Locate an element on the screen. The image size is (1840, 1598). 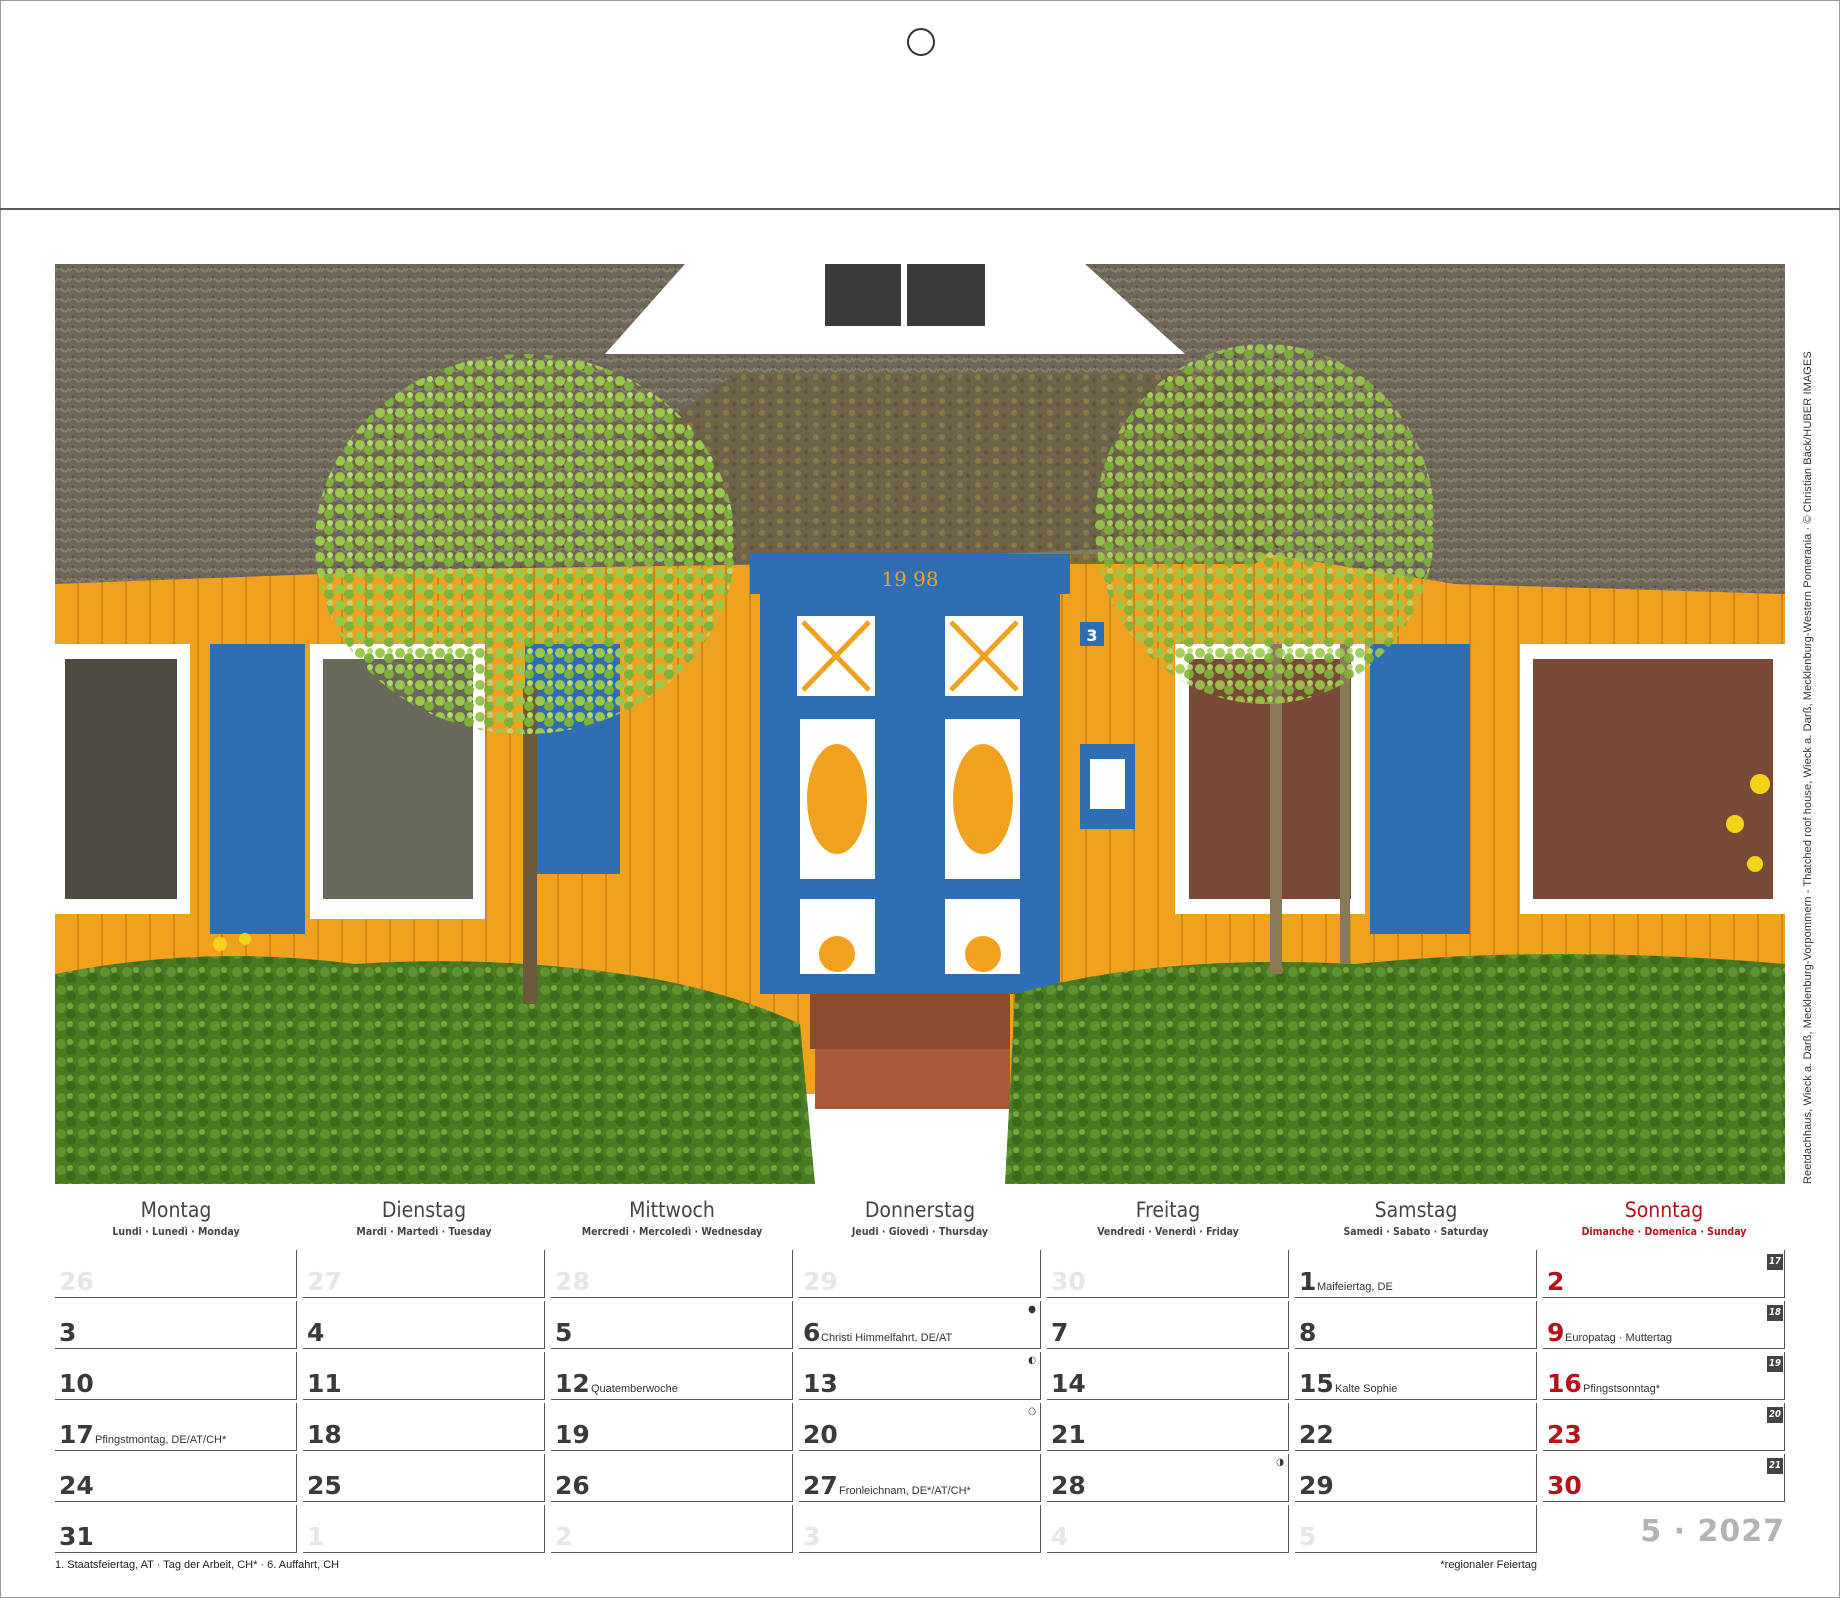
day-number: 24 is located at coordinates (76, 1485).